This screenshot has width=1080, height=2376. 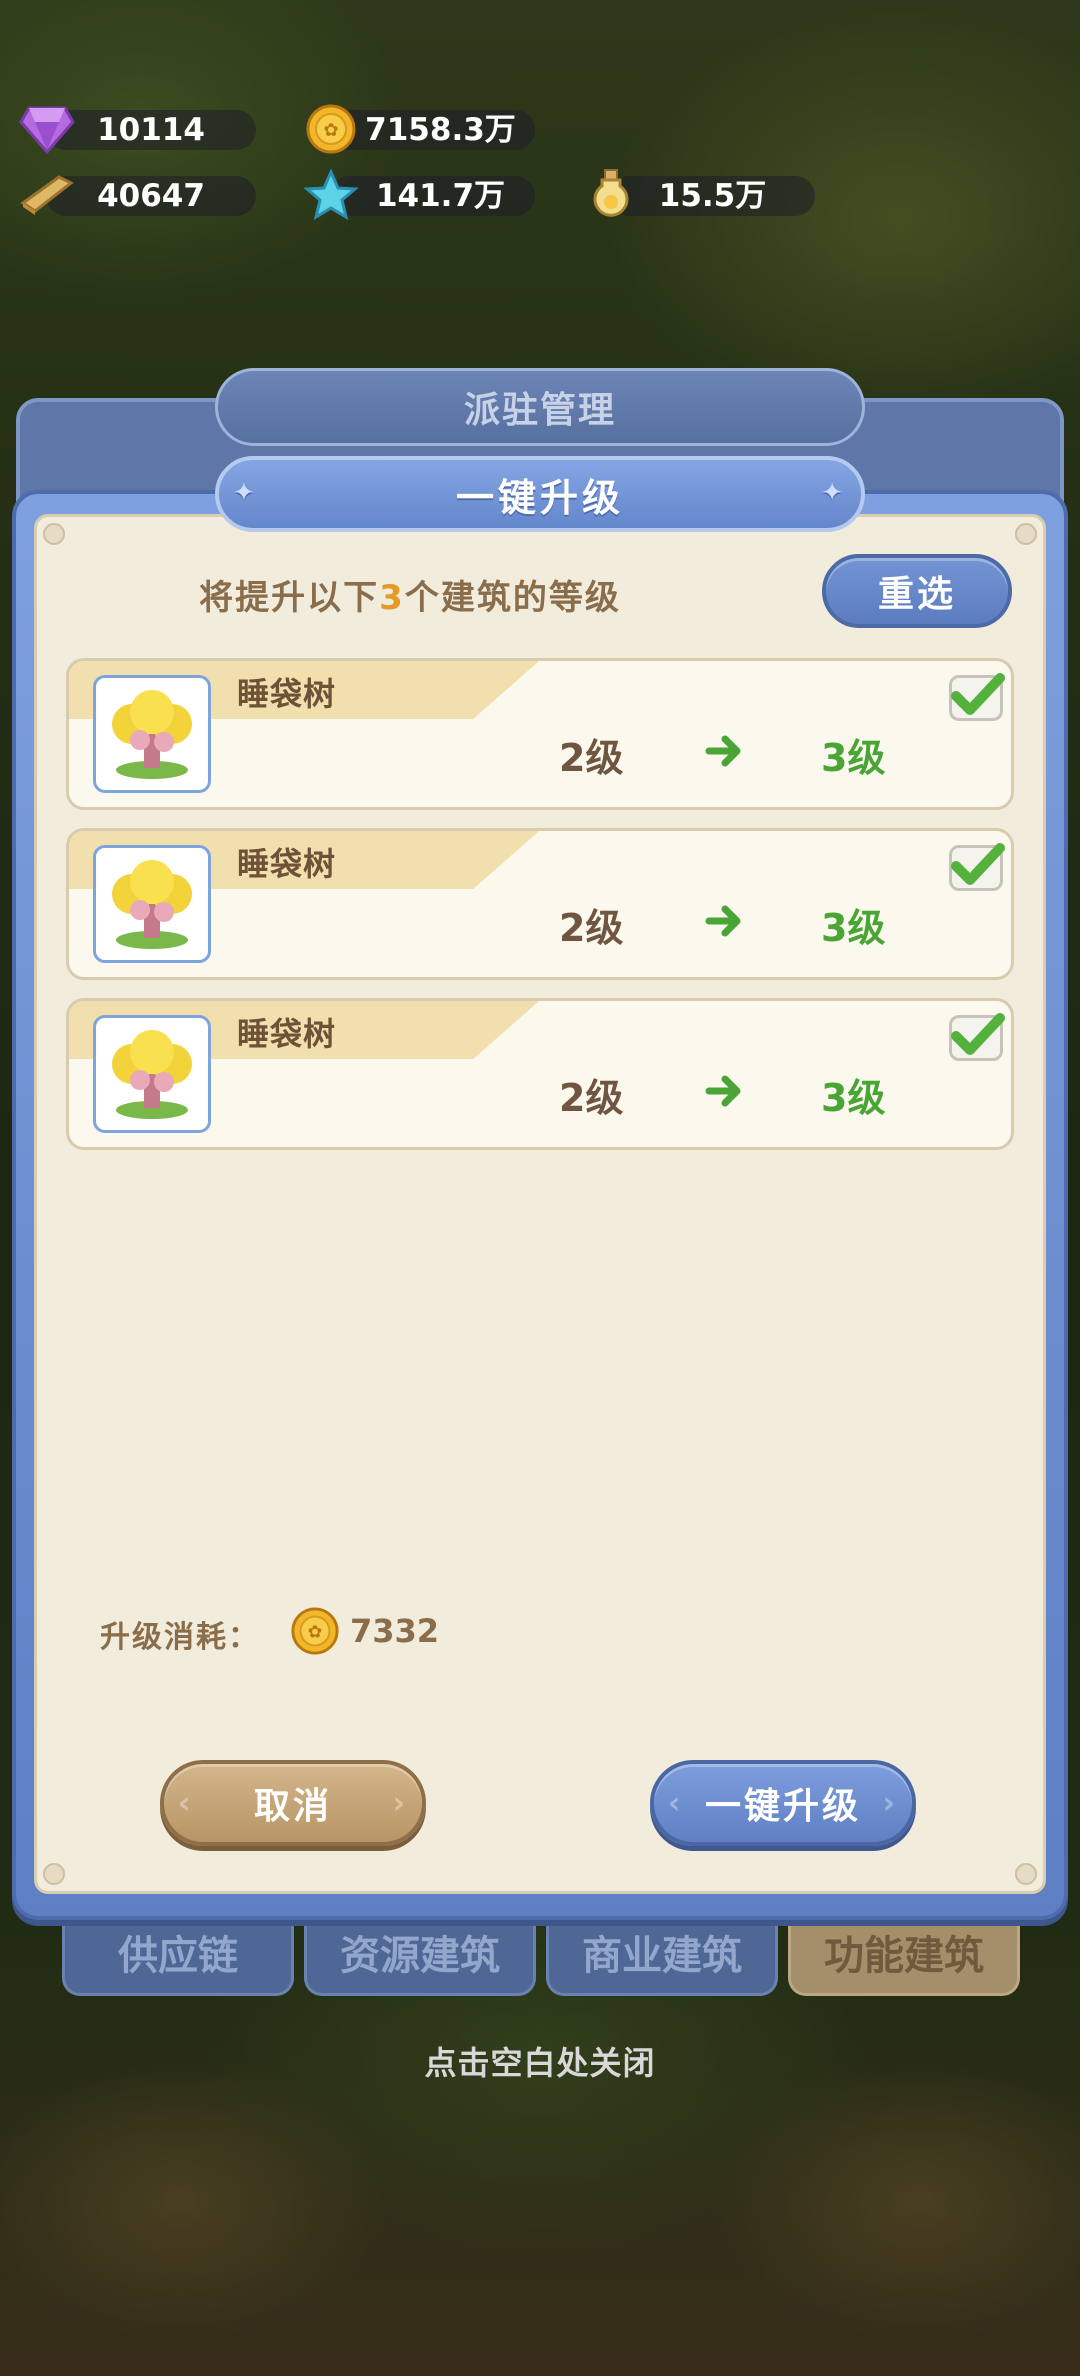 What do you see at coordinates (293, 1803) in the screenshot?
I see `cancel-button: ‹ 取消 ›` at bounding box center [293, 1803].